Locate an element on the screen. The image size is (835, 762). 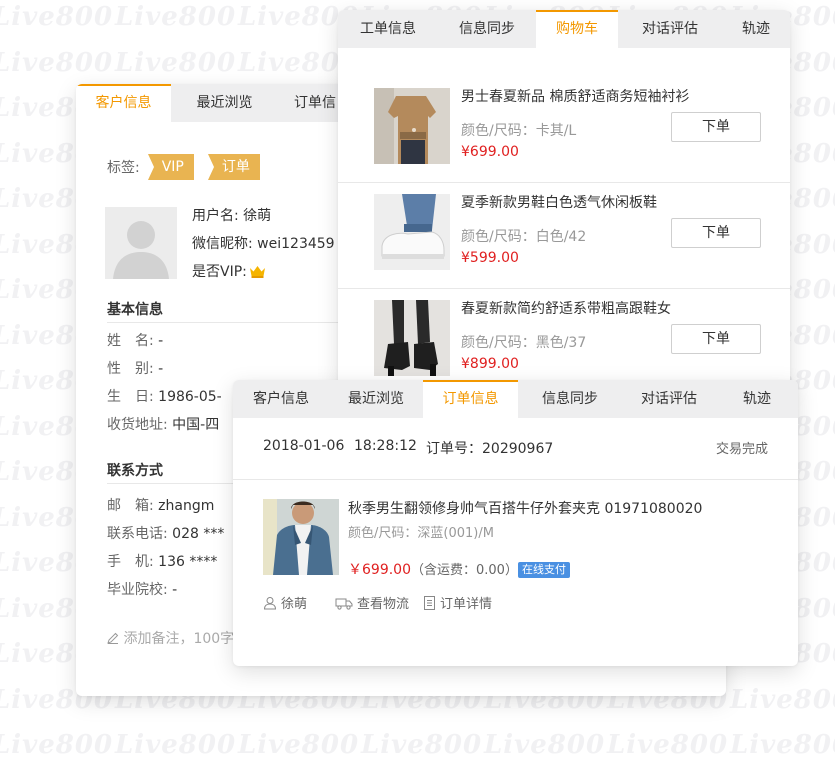
cart-item-price: ¥599.00 is located at coordinates (490, 258).